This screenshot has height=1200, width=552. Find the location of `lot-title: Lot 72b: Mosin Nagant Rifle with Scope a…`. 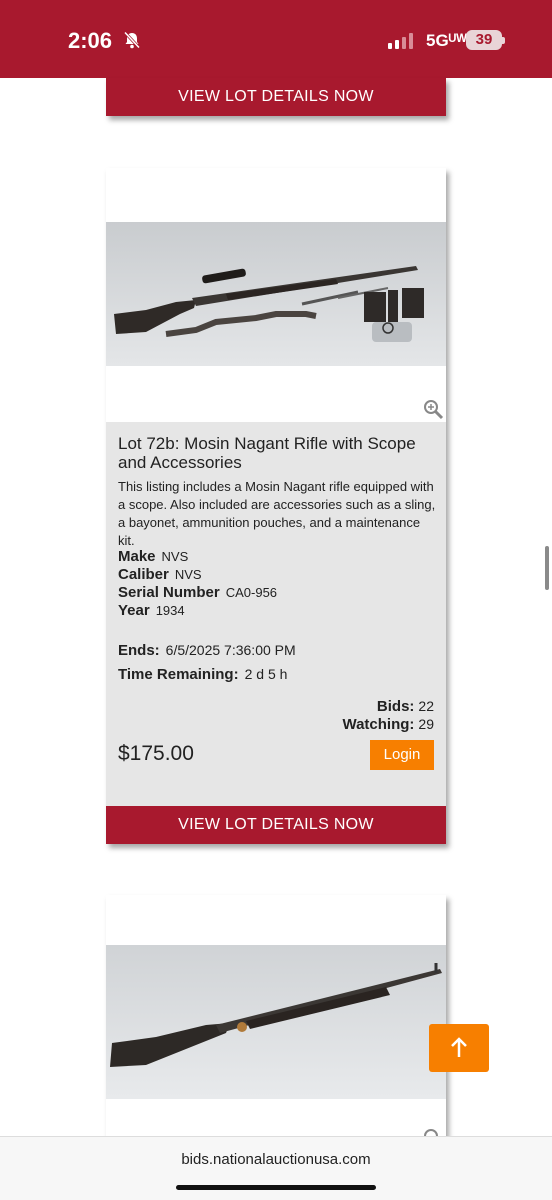

lot-title: Lot 72b: Mosin Nagant Rifle with Scope a… is located at coordinates (278, 453).